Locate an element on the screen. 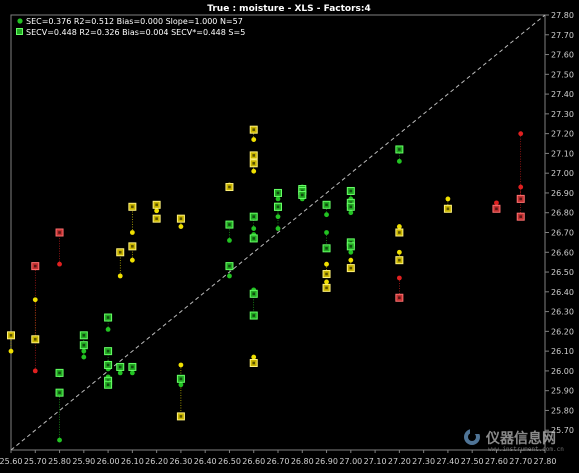  y-tick-label: 26.30 is located at coordinates (562, 312).